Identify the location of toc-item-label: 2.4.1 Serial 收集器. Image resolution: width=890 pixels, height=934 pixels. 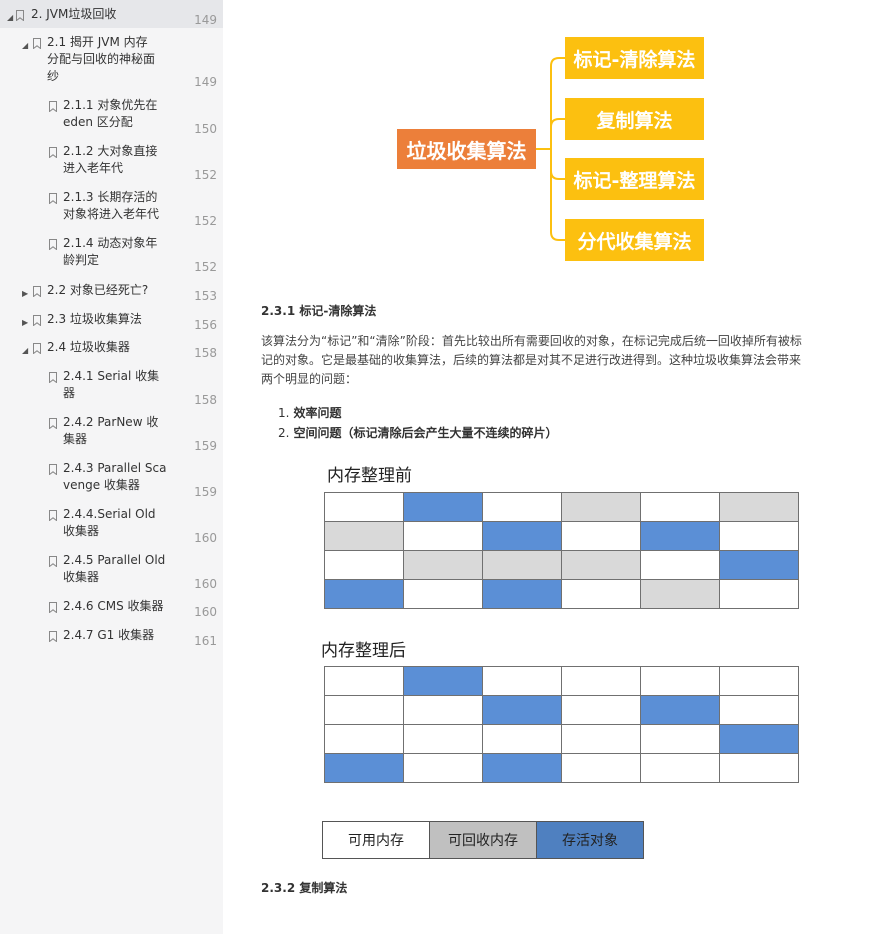
(111, 384).